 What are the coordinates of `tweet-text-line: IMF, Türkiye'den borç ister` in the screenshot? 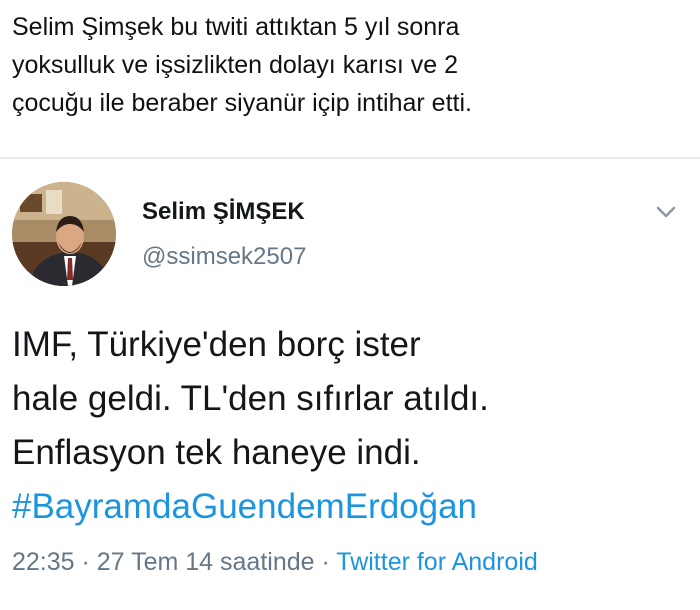 It's located at (216, 344).